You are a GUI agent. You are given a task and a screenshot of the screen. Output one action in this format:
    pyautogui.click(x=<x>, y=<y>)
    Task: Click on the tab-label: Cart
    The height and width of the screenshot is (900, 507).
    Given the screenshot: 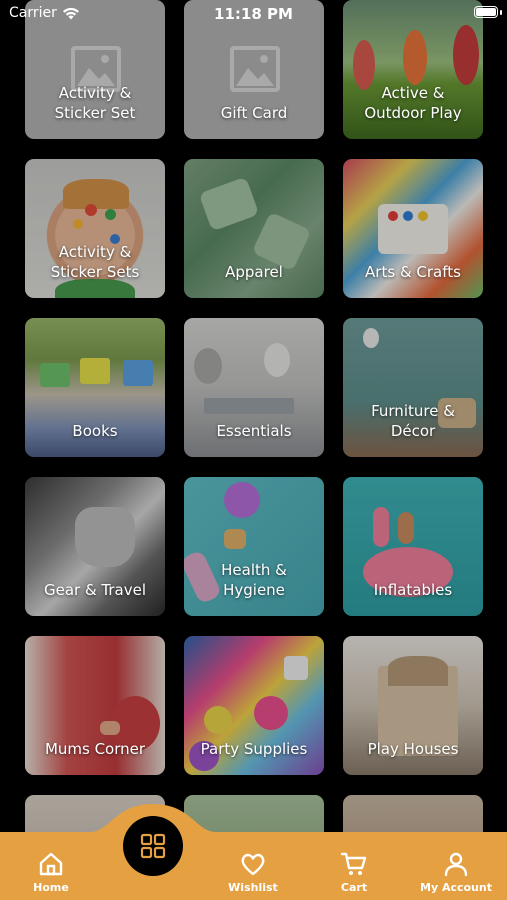 What is the action you would take?
    pyautogui.click(x=354, y=887)
    